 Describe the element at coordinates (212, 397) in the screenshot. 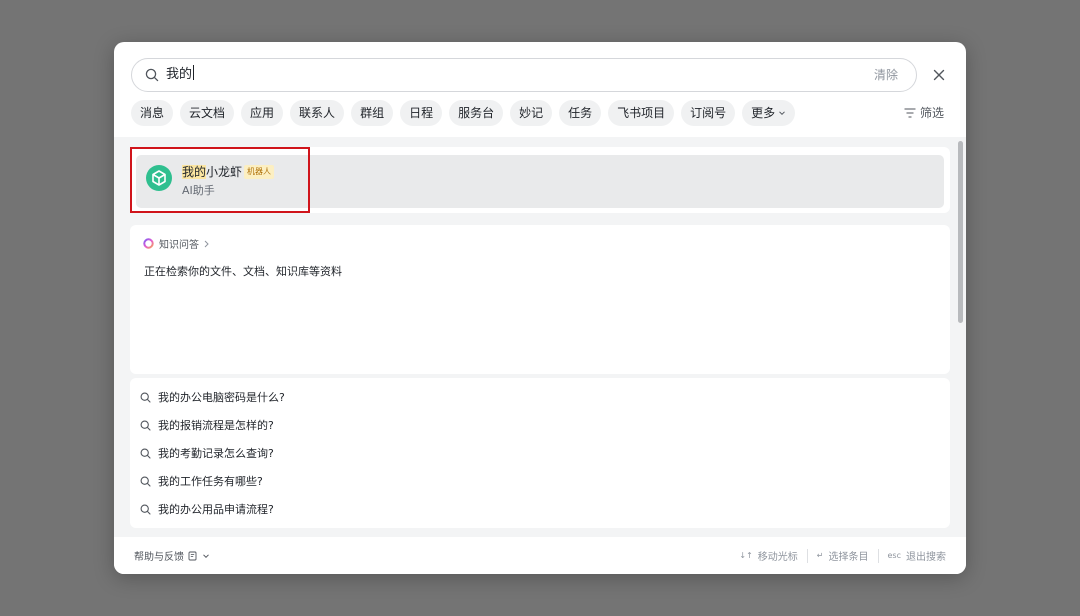

I see `suggestion-item: 我的办公电脑密码是什么?` at that location.